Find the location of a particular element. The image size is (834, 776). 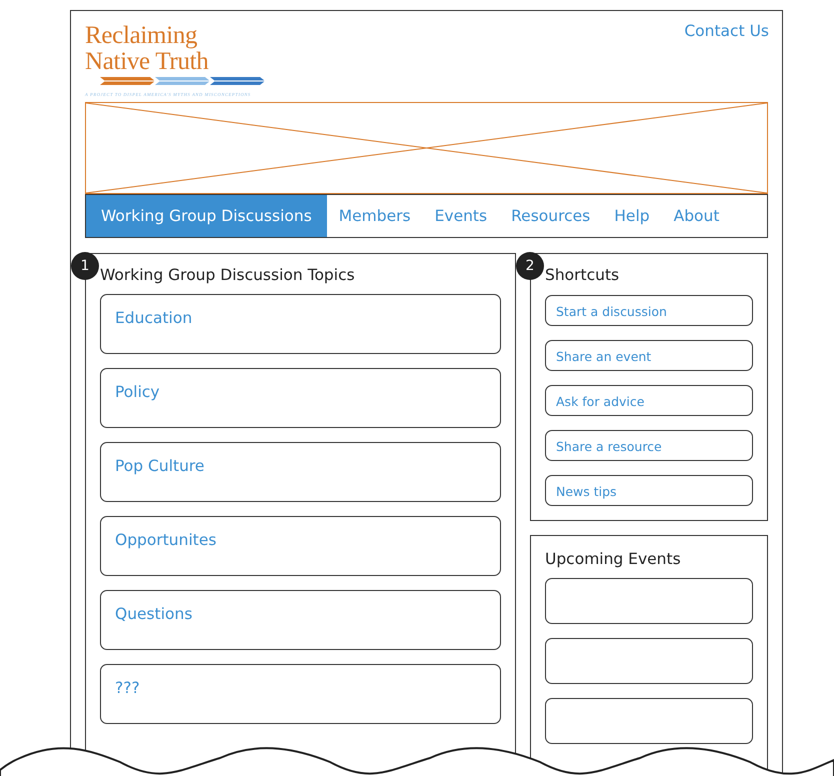

annotation-marker: 2 is located at coordinates (530, 266).